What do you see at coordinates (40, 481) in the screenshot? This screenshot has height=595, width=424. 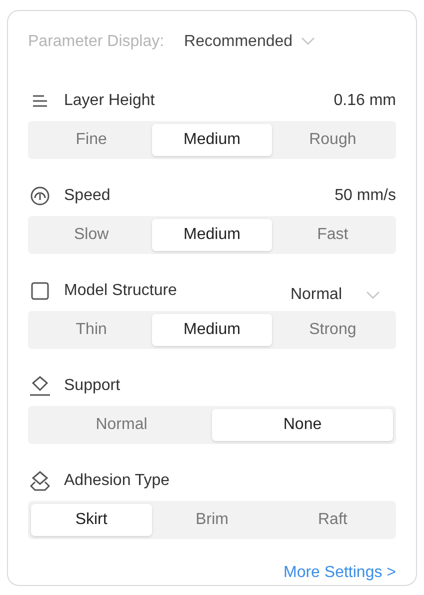 I see `layers-icon` at bounding box center [40, 481].